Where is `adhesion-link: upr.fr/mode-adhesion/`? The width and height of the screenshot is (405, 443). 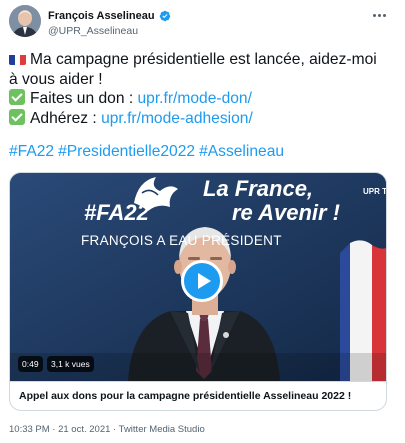
adhesion-link: upr.fr/mode-adhesion/ is located at coordinates (177, 118).